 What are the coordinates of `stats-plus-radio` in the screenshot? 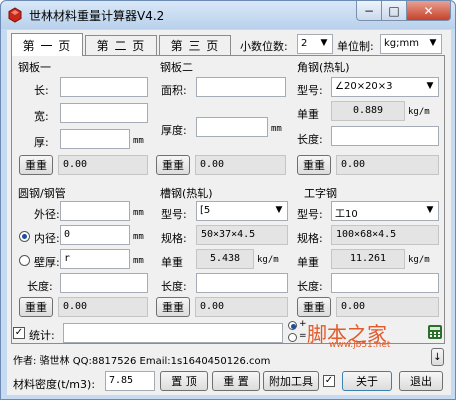 It's located at (292, 325).